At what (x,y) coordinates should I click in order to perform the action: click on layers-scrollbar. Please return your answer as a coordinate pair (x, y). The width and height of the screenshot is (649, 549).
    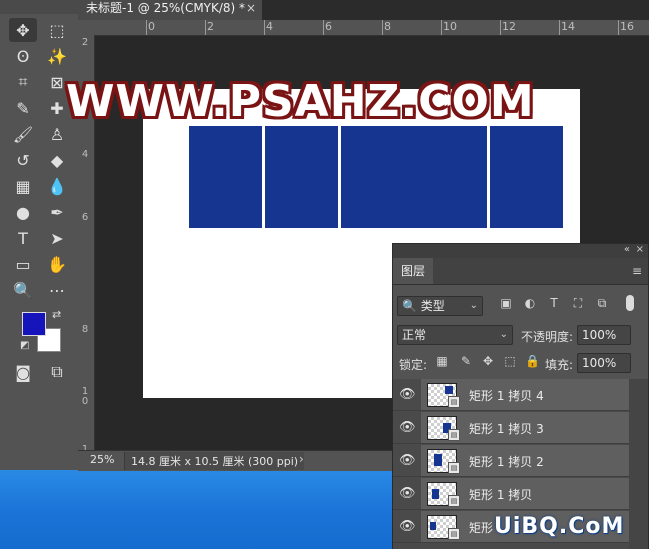
    Looking at the image, I should click on (638, 464).